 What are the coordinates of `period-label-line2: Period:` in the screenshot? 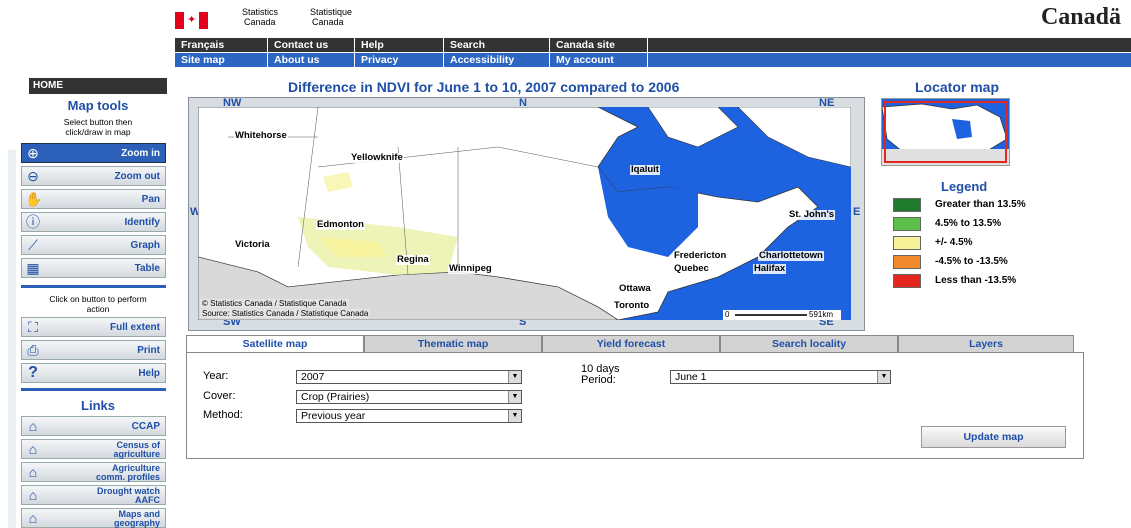 It's located at (598, 380).